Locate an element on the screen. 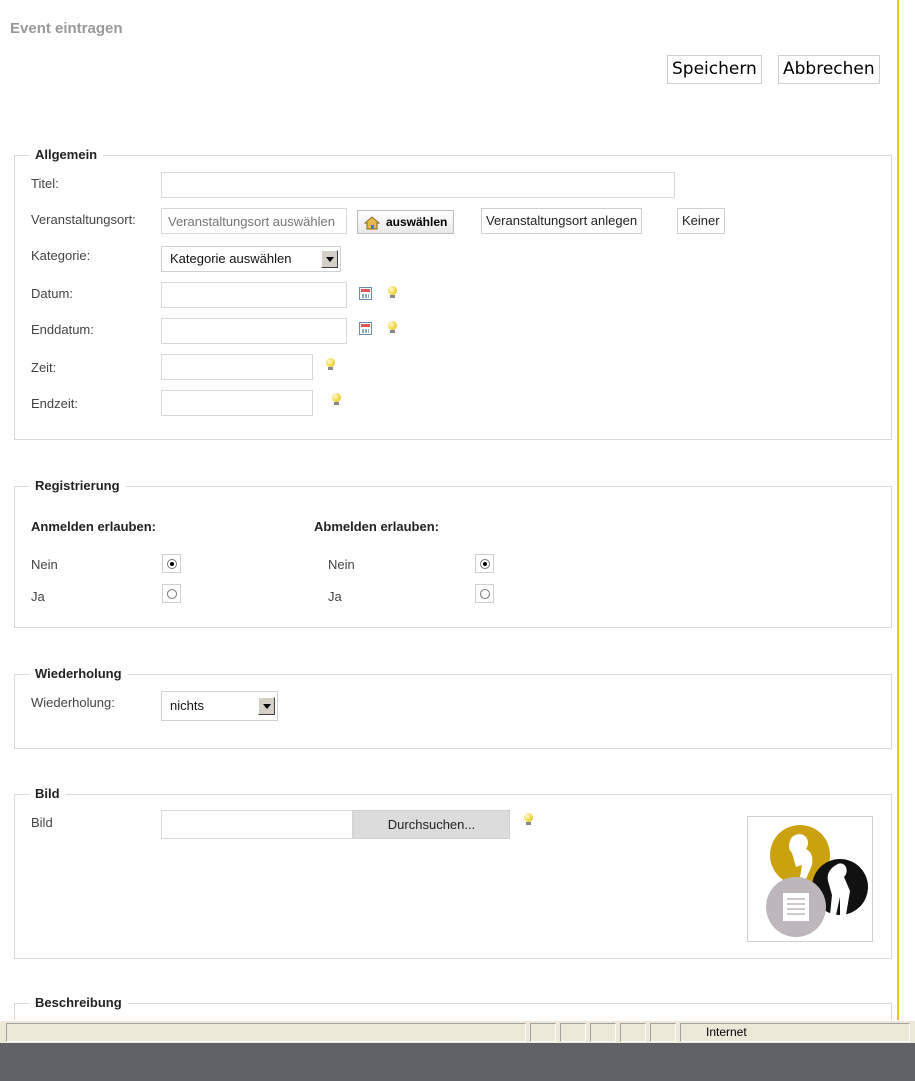 This screenshot has width=915, height=1081. general-legend: Allgemein is located at coordinates (66, 154).